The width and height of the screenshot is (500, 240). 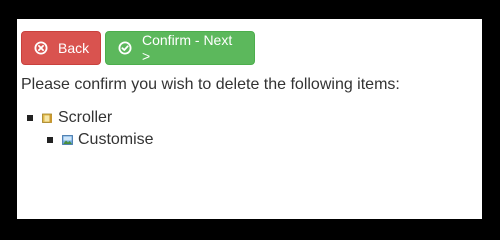 I want to click on back-button-label: Back, so click(x=74, y=48).